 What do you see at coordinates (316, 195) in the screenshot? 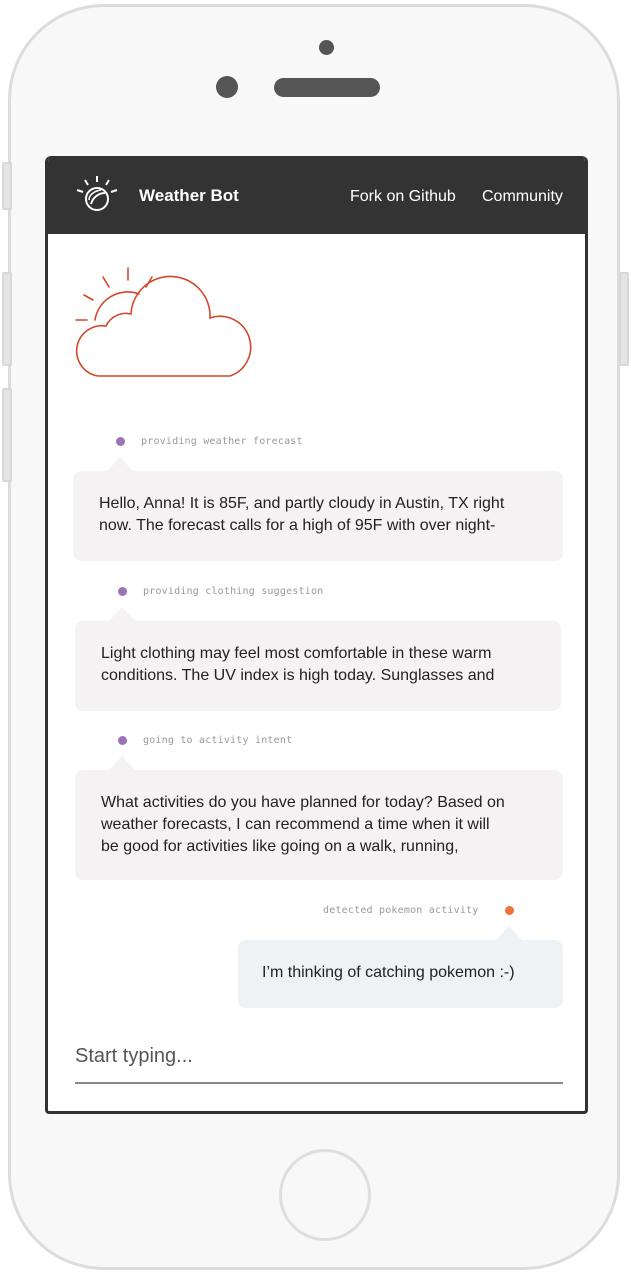
I see `top-navigation-bar: Weather Bot Fork on Github Community` at bounding box center [316, 195].